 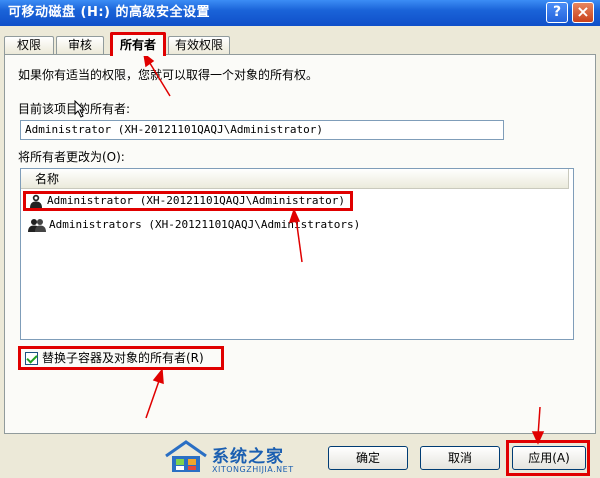 What do you see at coordinates (80, 109) in the screenshot?
I see `mouse-cursor-icon` at bounding box center [80, 109].